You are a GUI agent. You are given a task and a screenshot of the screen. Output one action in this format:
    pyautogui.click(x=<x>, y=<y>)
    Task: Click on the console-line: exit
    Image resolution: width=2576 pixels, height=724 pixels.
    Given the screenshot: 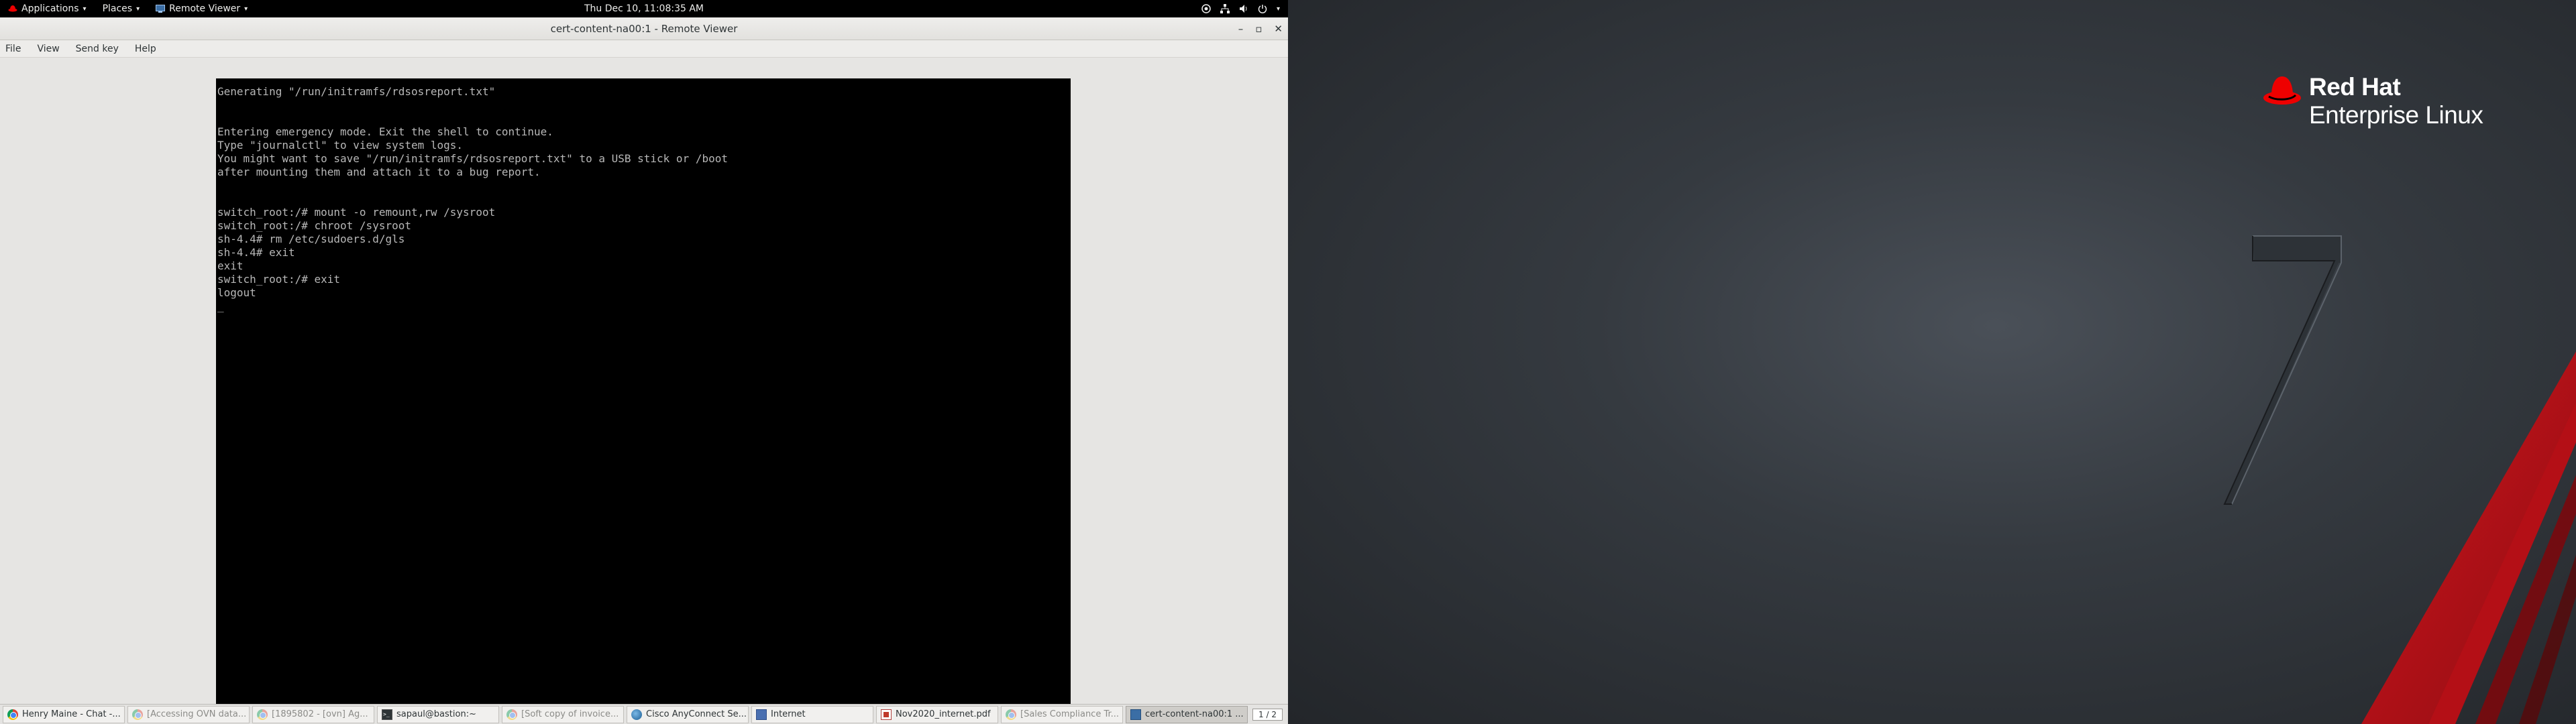 What is the action you would take?
    pyautogui.click(x=230, y=265)
    